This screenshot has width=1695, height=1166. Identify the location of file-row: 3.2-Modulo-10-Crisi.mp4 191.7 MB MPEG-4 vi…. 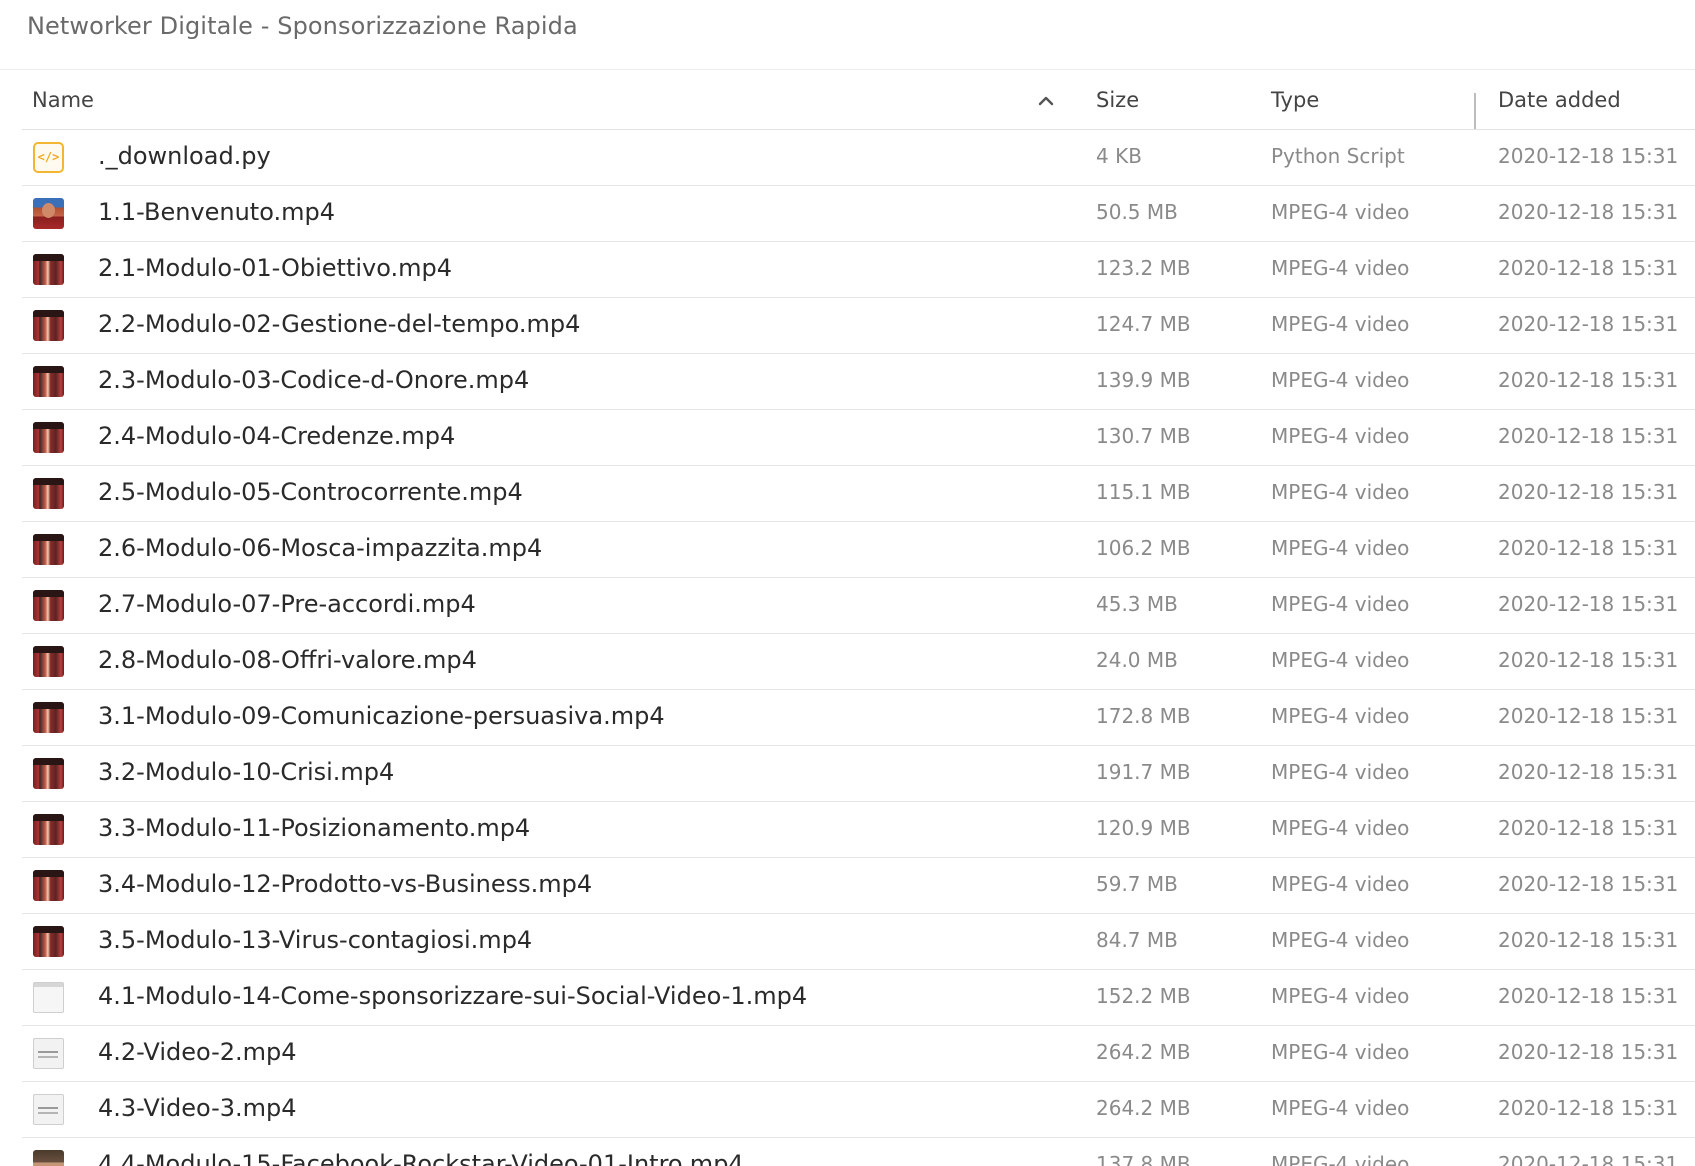
(858, 774).